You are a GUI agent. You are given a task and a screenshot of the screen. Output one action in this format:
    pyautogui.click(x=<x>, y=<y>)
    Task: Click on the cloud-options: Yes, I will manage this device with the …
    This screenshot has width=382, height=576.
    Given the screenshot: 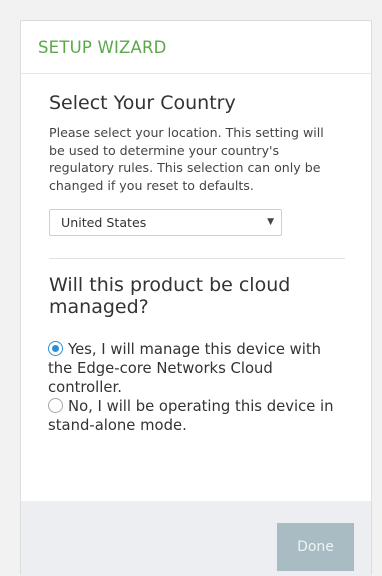 What is the action you would take?
    pyautogui.click(x=195, y=387)
    